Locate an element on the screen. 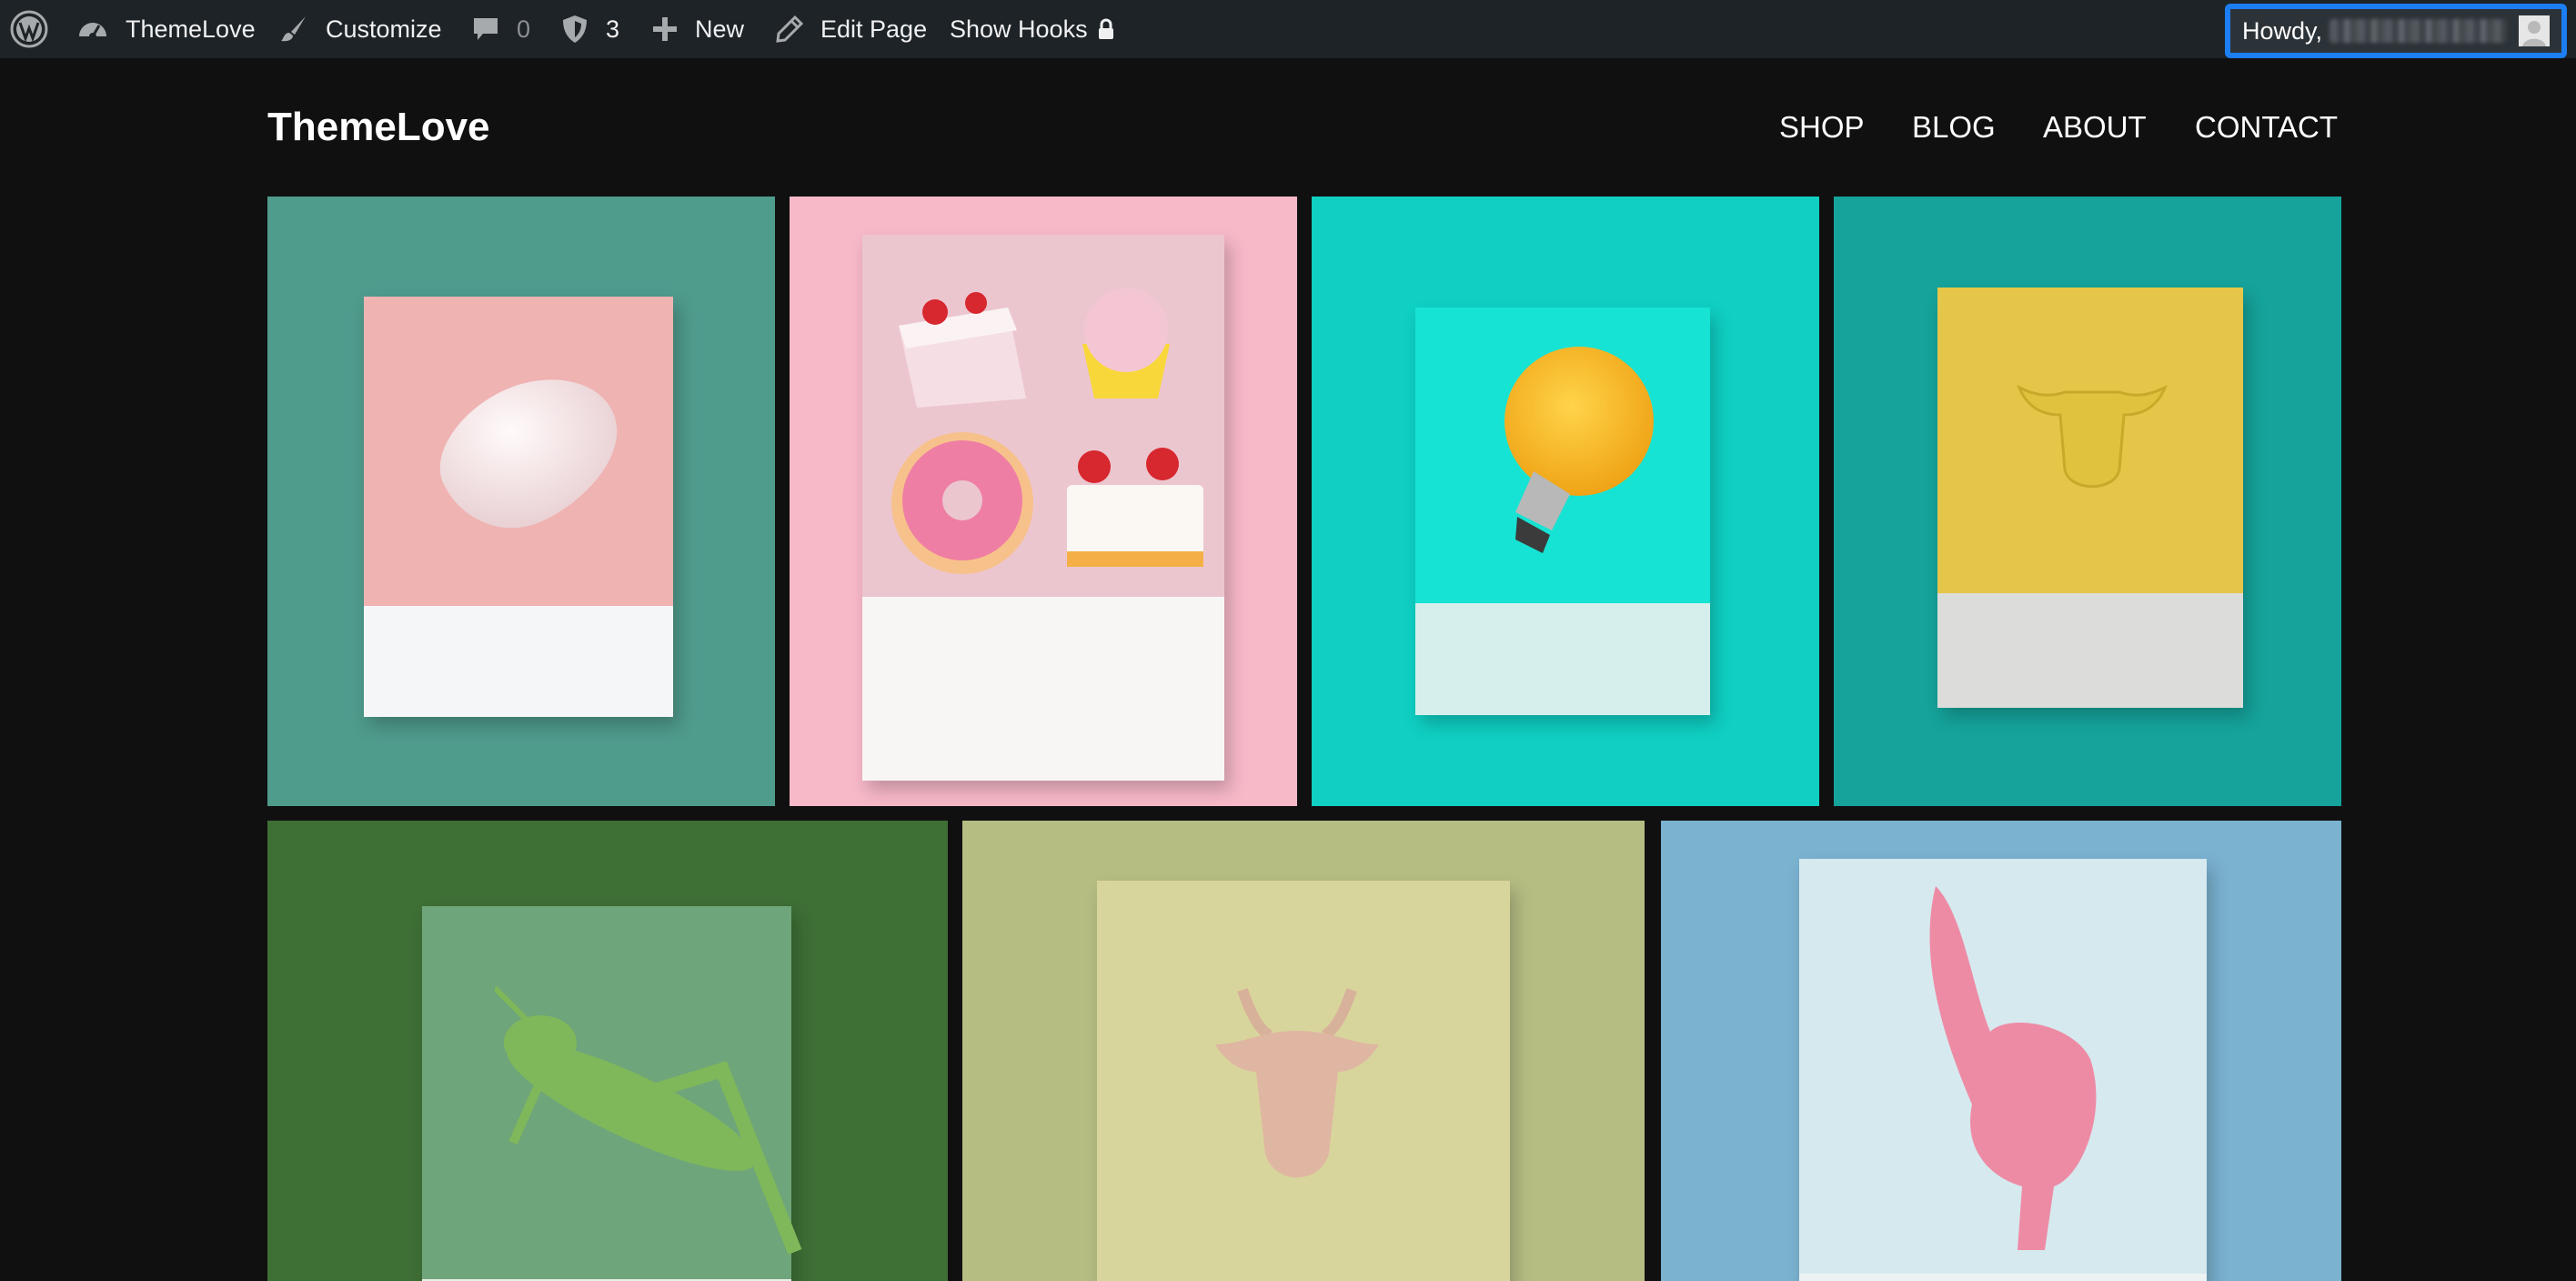 This screenshot has width=2576, height=1281. gallery-item-goat-head is located at coordinates (1303, 1051).